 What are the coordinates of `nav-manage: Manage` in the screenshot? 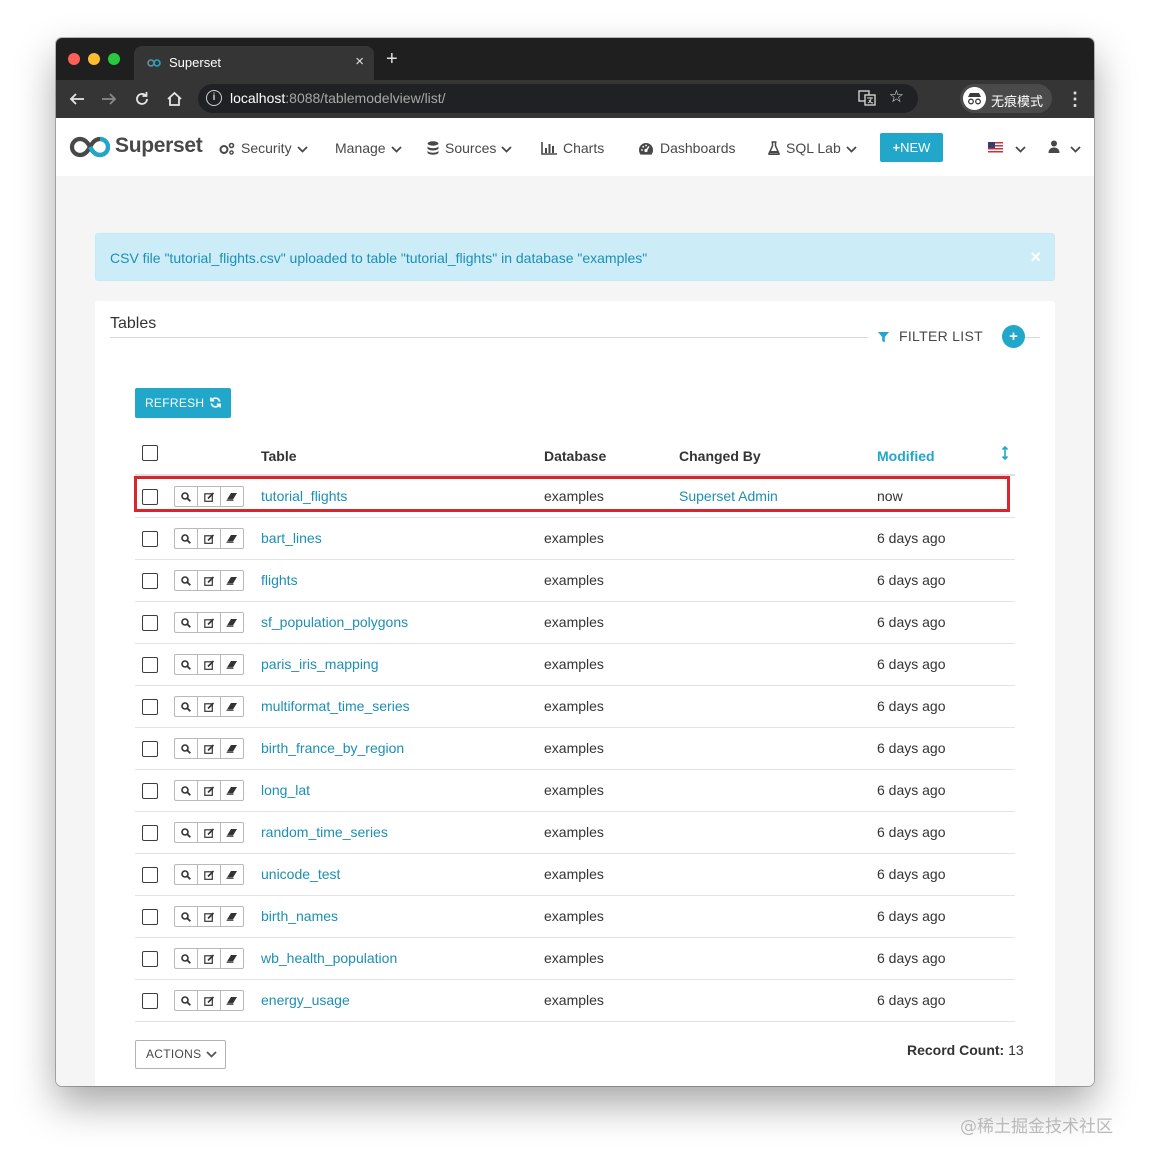 It's located at (368, 148).